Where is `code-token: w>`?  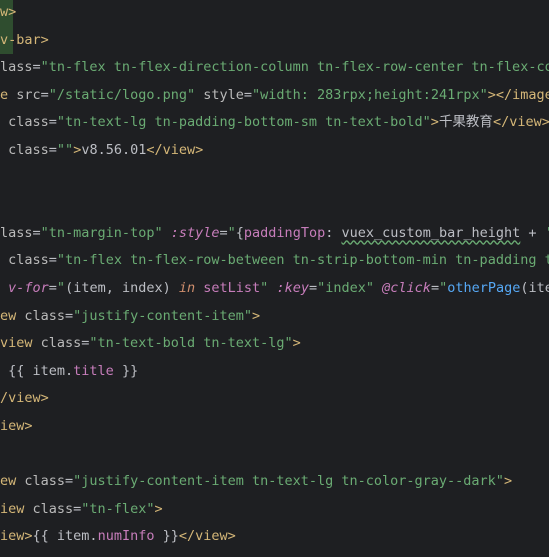
code-token: w> is located at coordinates (8, 12).